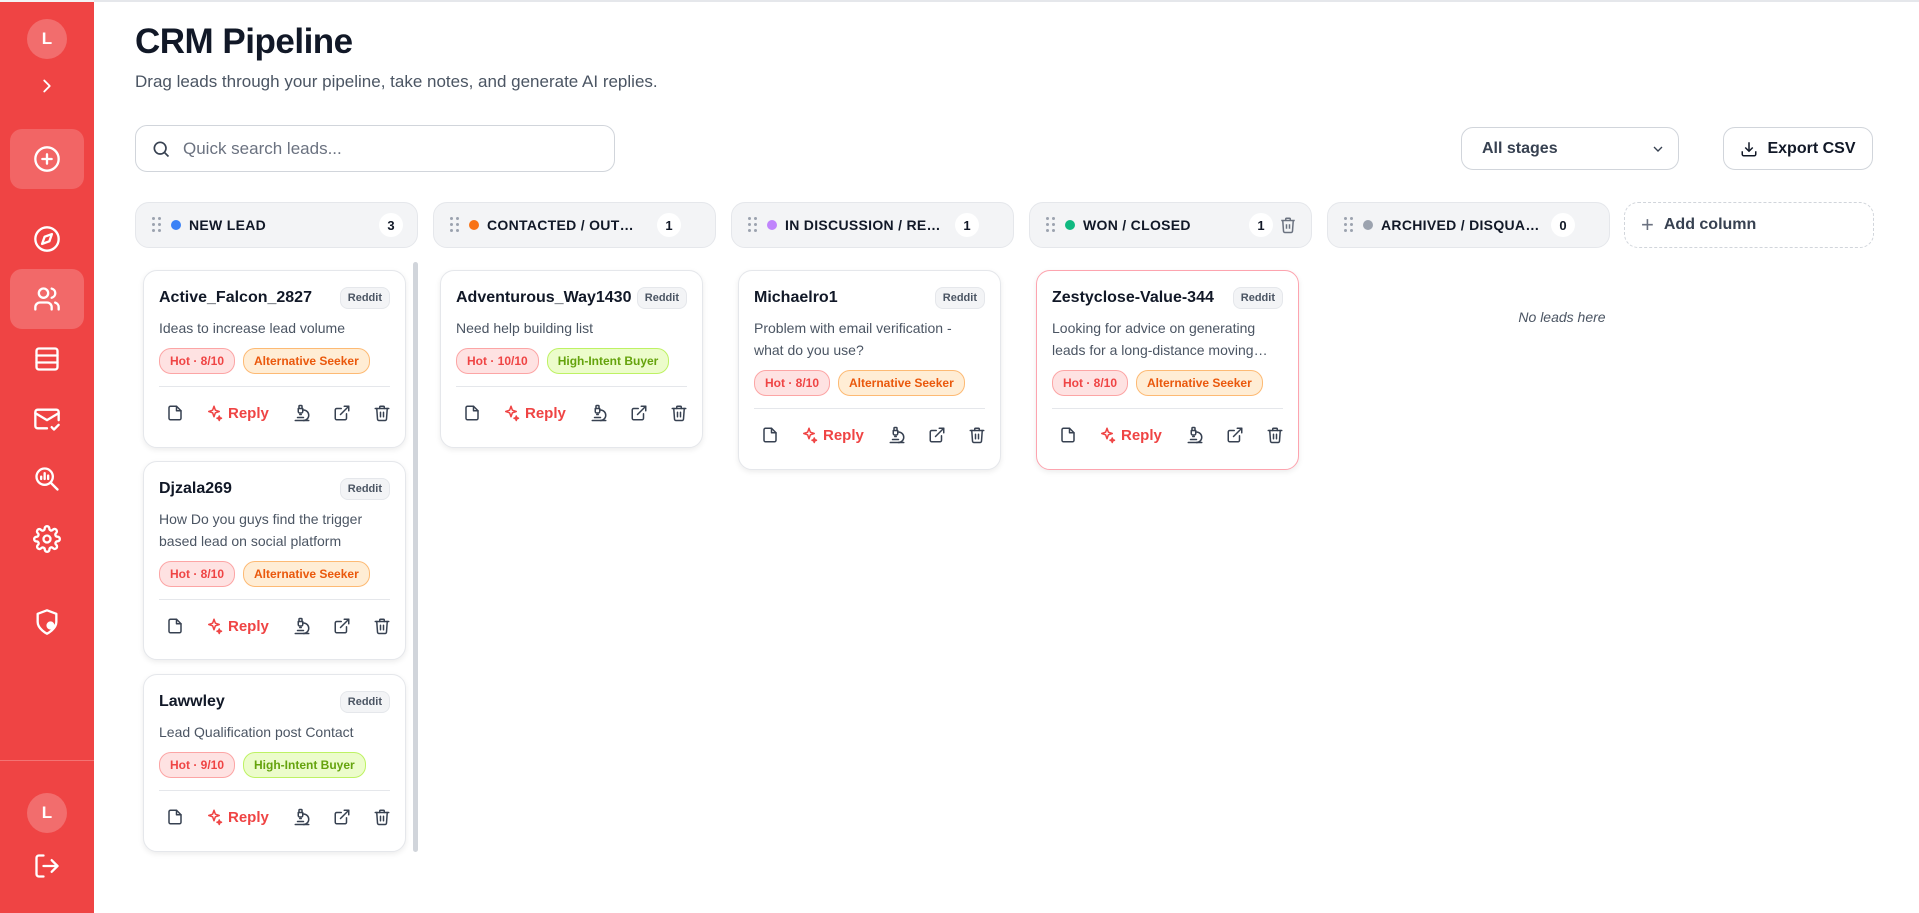 This screenshot has height=913, width=1919. I want to click on mail-check-icon, so click(47, 419).